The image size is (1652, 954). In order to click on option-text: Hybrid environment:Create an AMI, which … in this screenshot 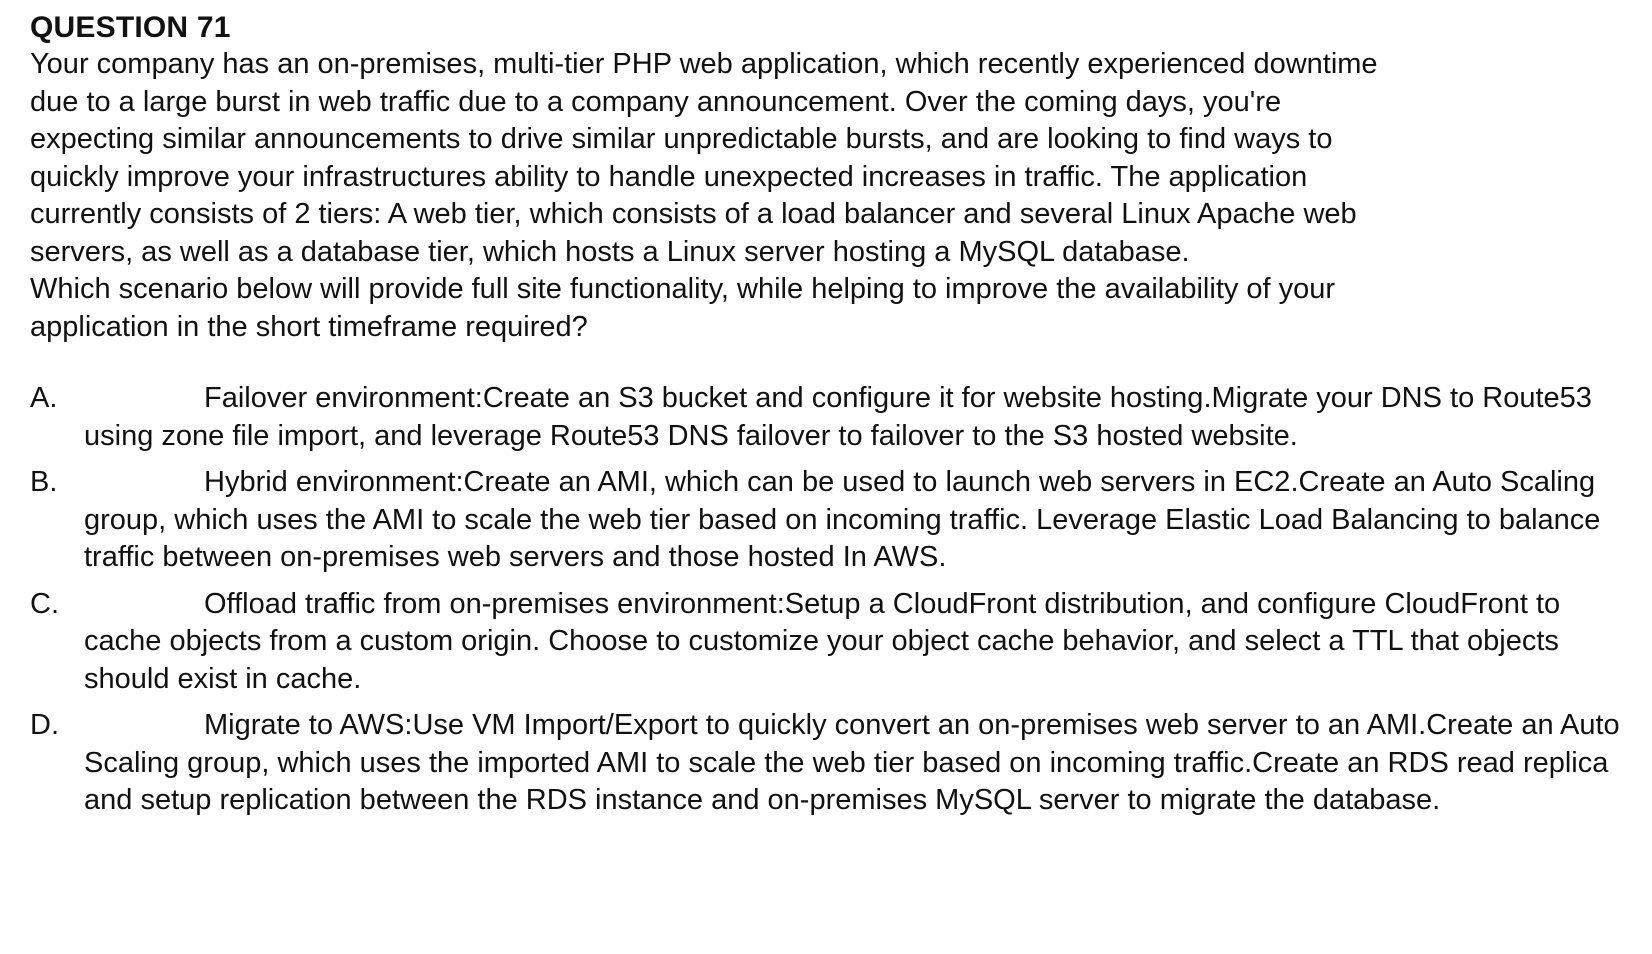, I will do `click(842, 519)`.